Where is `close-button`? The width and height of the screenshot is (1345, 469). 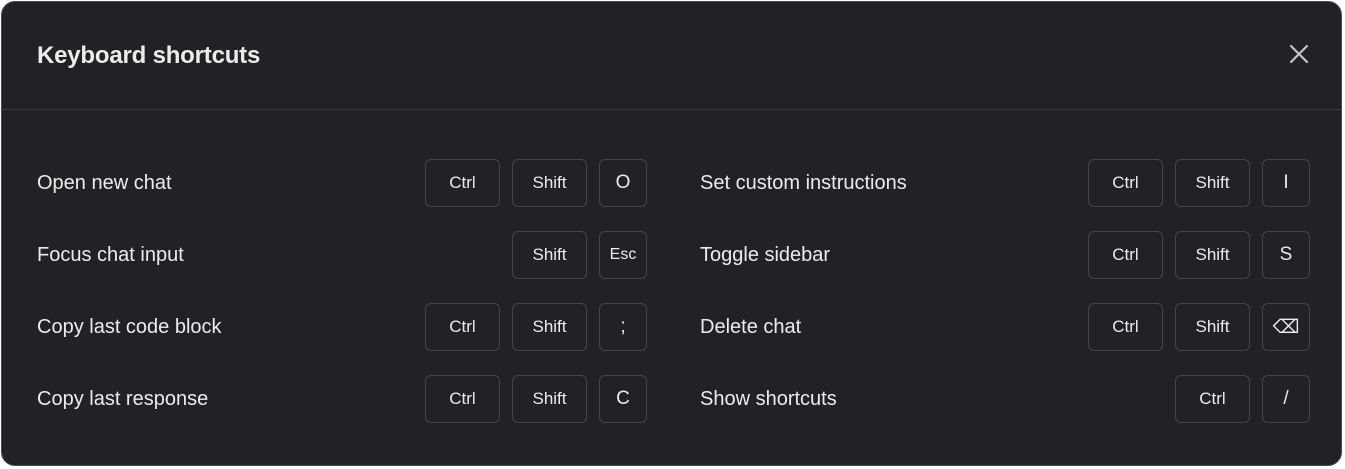
close-button is located at coordinates (1299, 54).